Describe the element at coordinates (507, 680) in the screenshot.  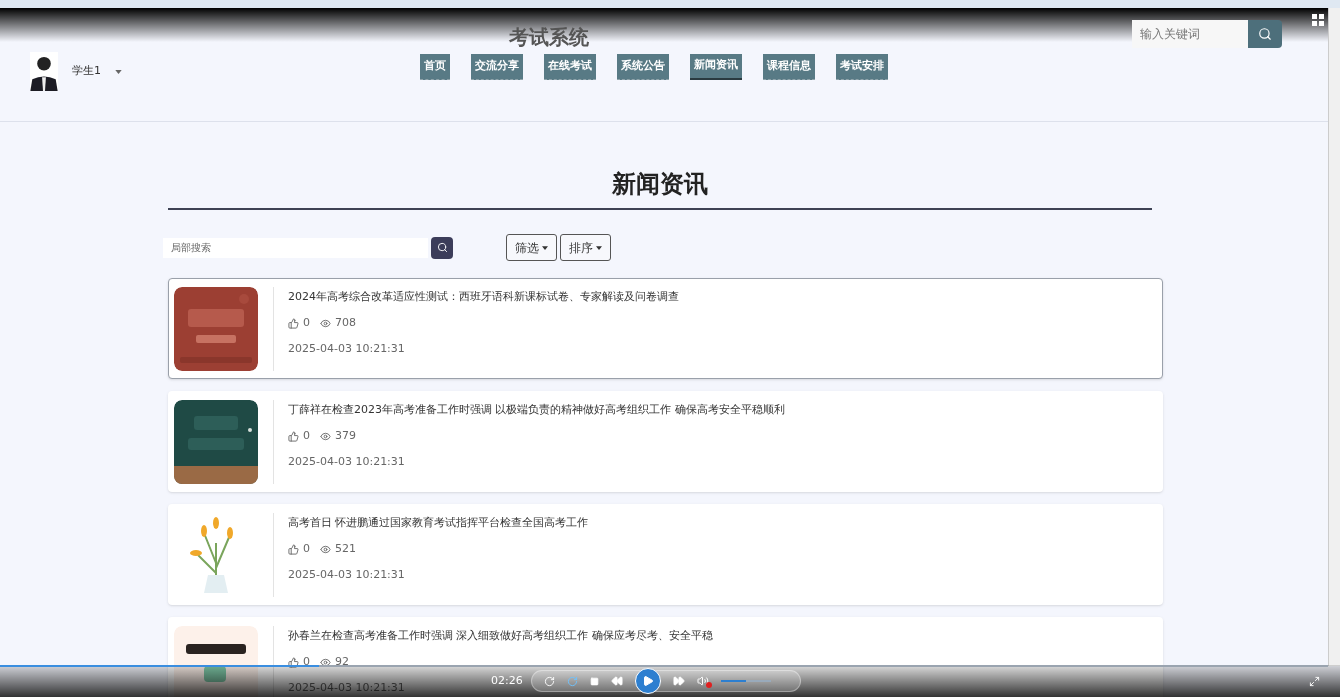
I see `time-label: 02:26` at that location.